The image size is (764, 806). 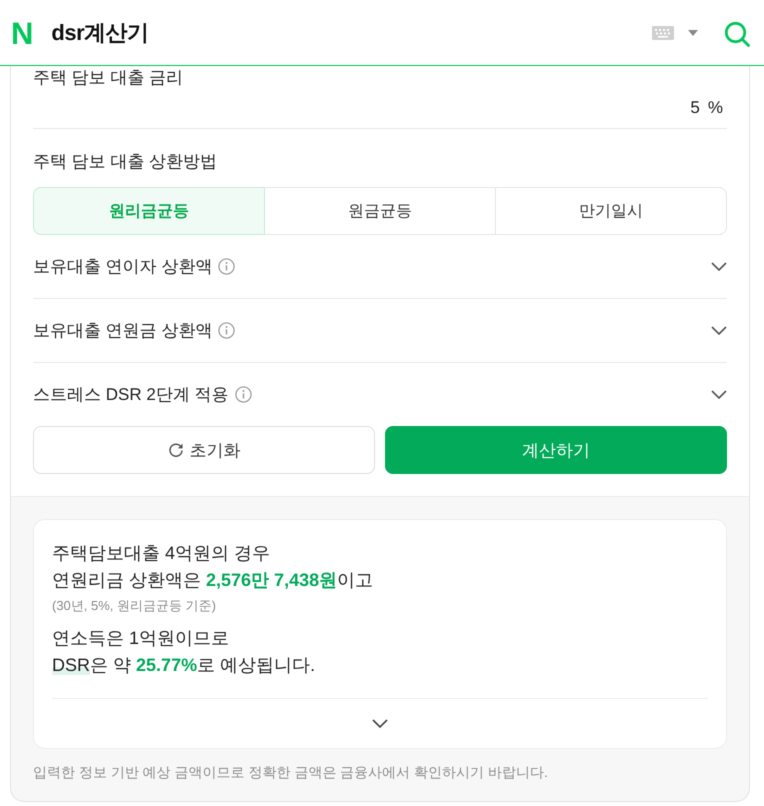 What do you see at coordinates (122, 330) in the screenshot?
I see `section-label: 보유대출 연원금 상환액` at bounding box center [122, 330].